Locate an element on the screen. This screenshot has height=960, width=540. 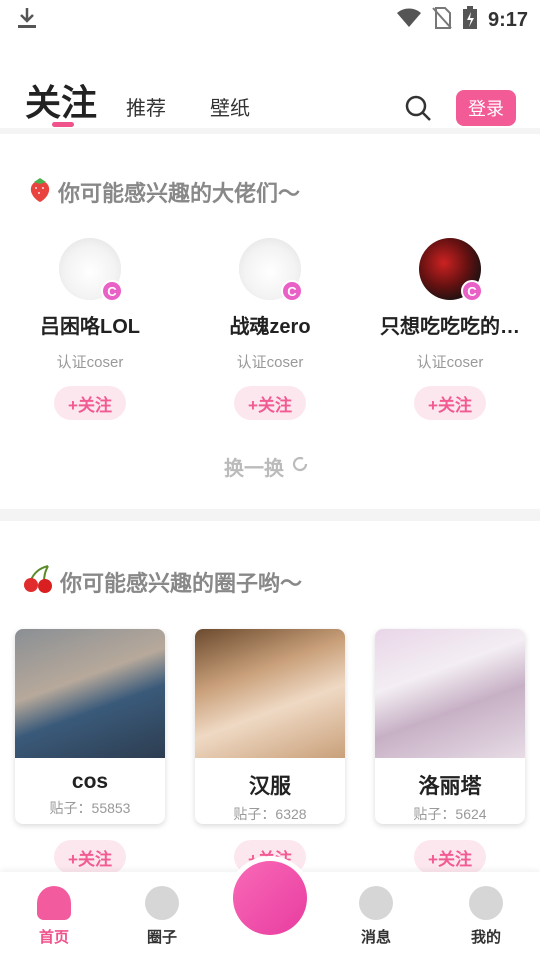
circle-card: cos 贴子：55853 is located at coordinates (90, 726).